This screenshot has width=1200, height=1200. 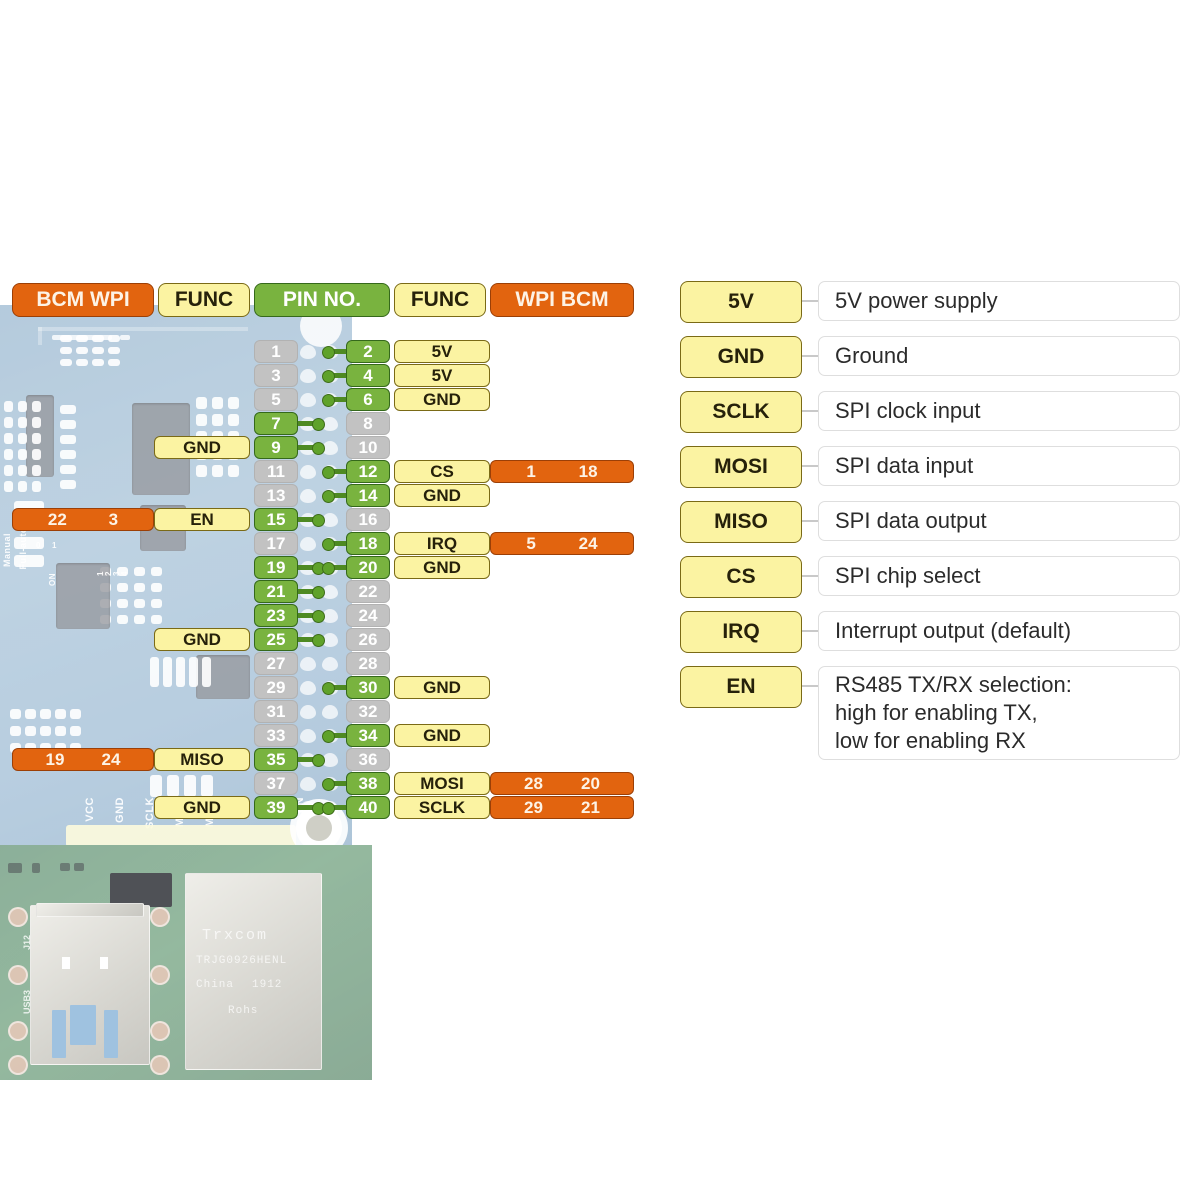 I want to click on pin-number-16: 16, so click(x=368, y=519).